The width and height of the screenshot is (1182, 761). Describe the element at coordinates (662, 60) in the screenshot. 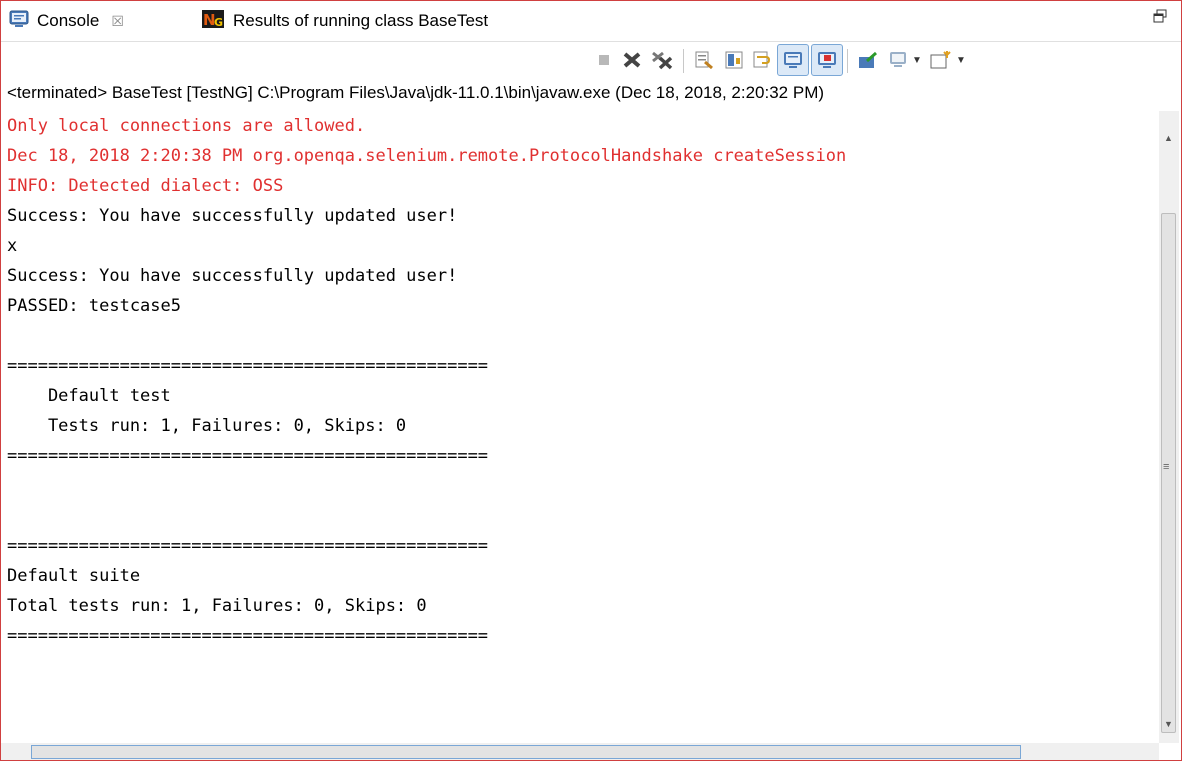

I see `remove-all-launches-icon` at that location.